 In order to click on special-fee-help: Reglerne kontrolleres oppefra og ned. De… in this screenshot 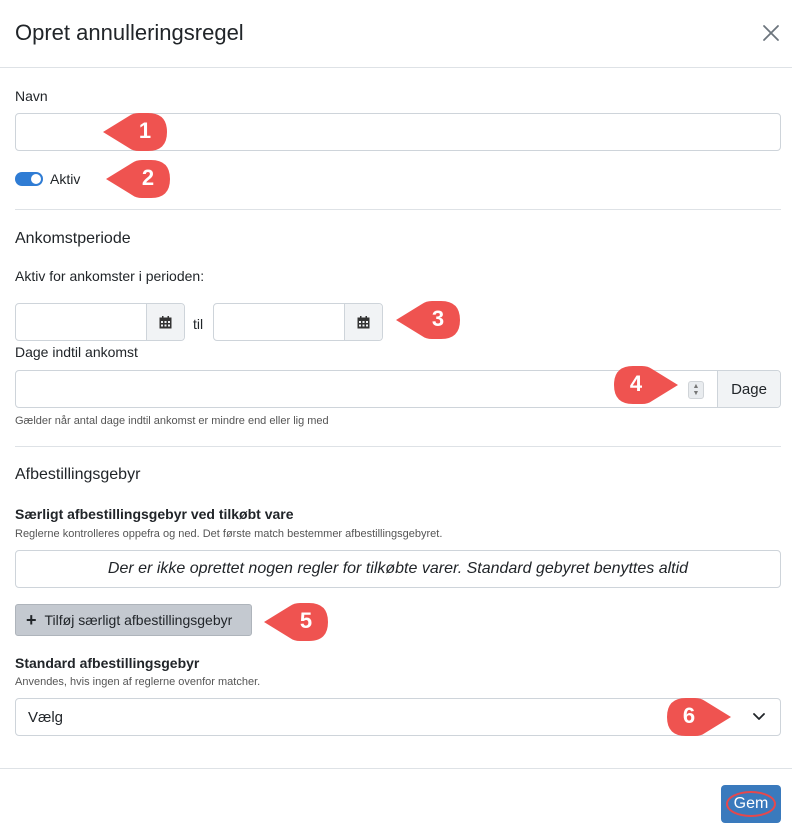, I will do `click(229, 534)`.